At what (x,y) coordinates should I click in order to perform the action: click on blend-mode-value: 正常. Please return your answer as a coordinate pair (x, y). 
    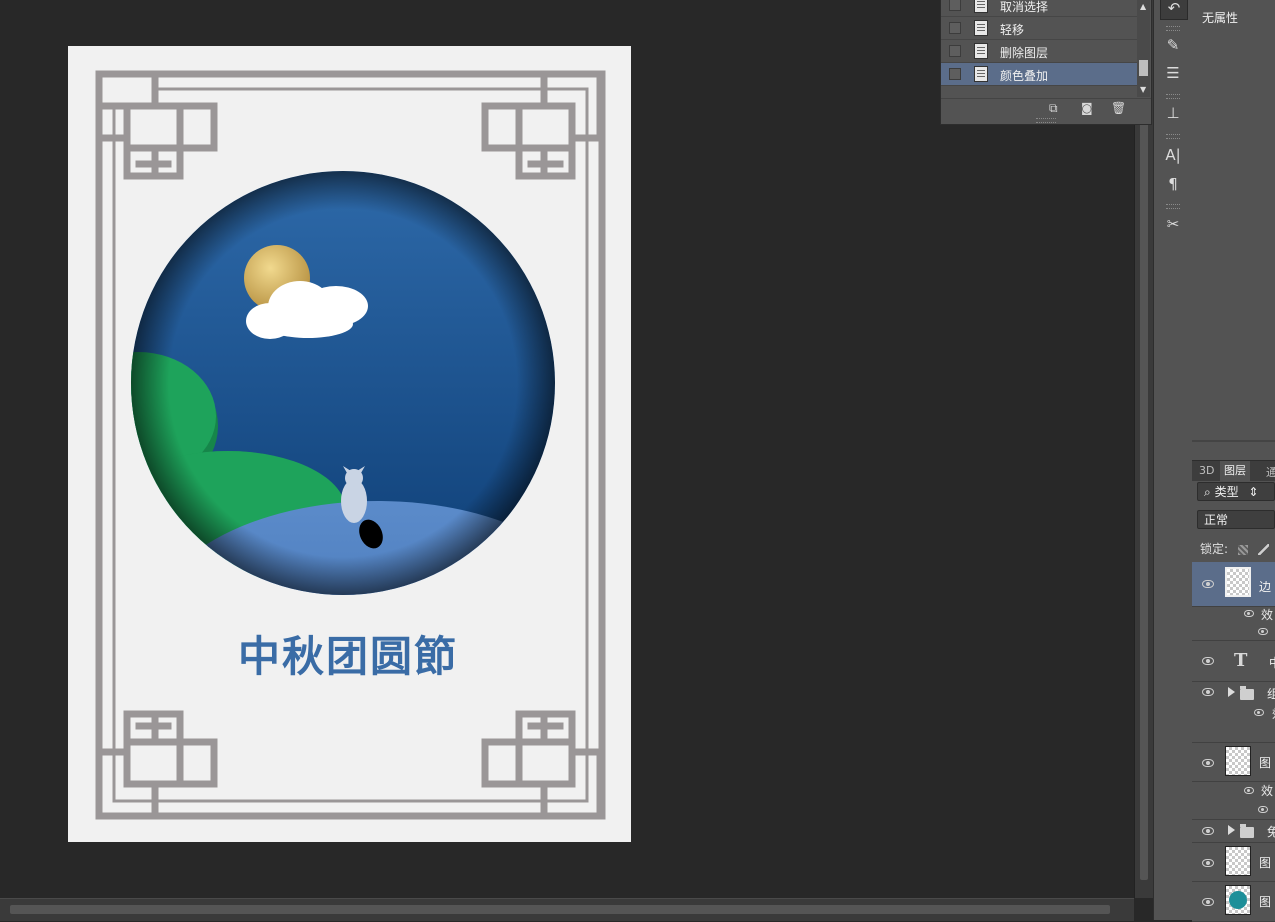
    Looking at the image, I should click on (1216, 520).